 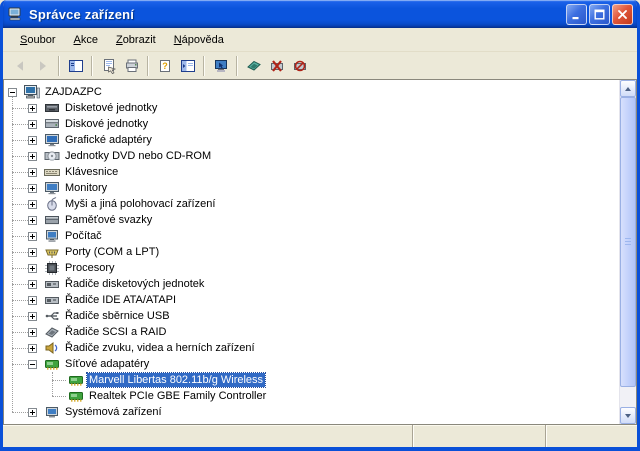 What do you see at coordinates (311, 236) in the screenshot?
I see `tree-item: Počítač` at bounding box center [311, 236].